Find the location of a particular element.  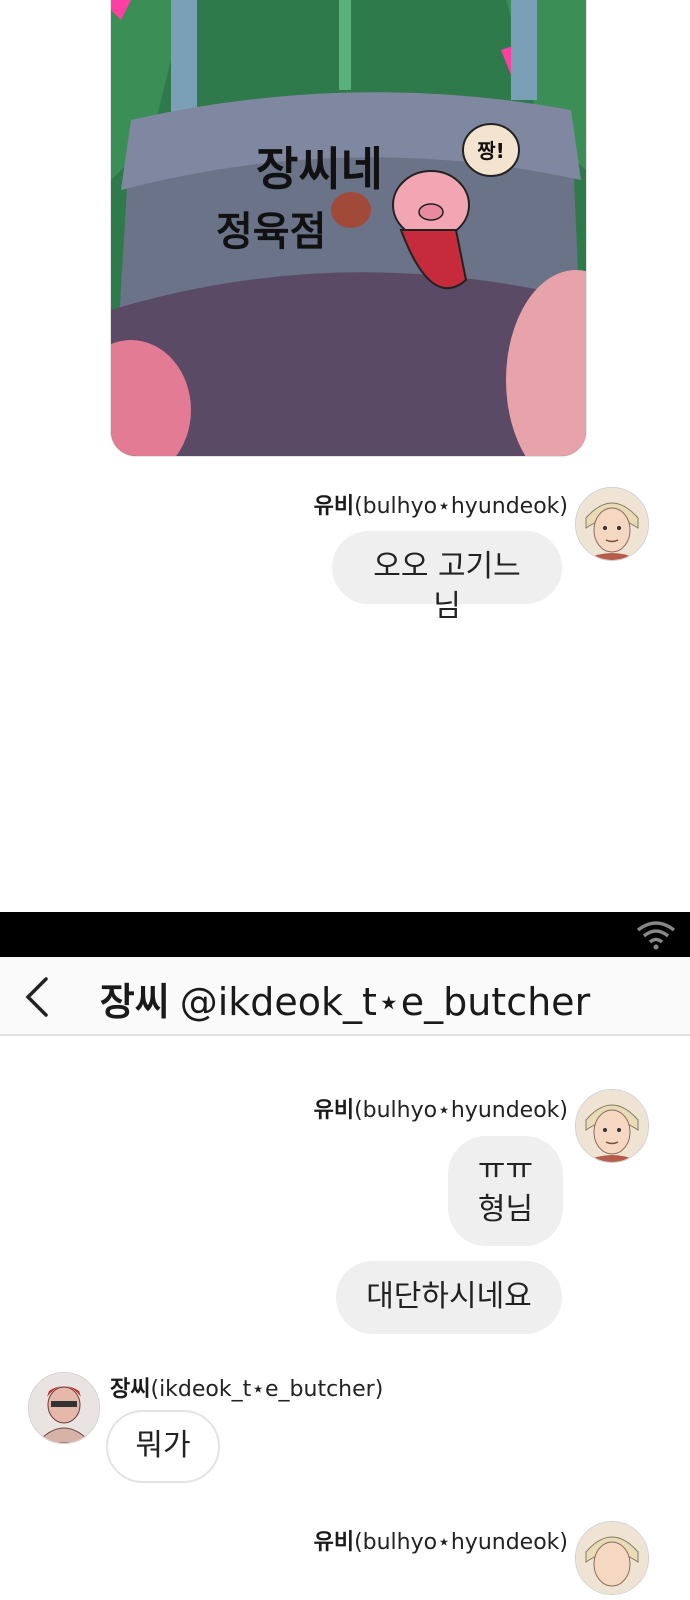

status-bar is located at coordinates (345, 934).